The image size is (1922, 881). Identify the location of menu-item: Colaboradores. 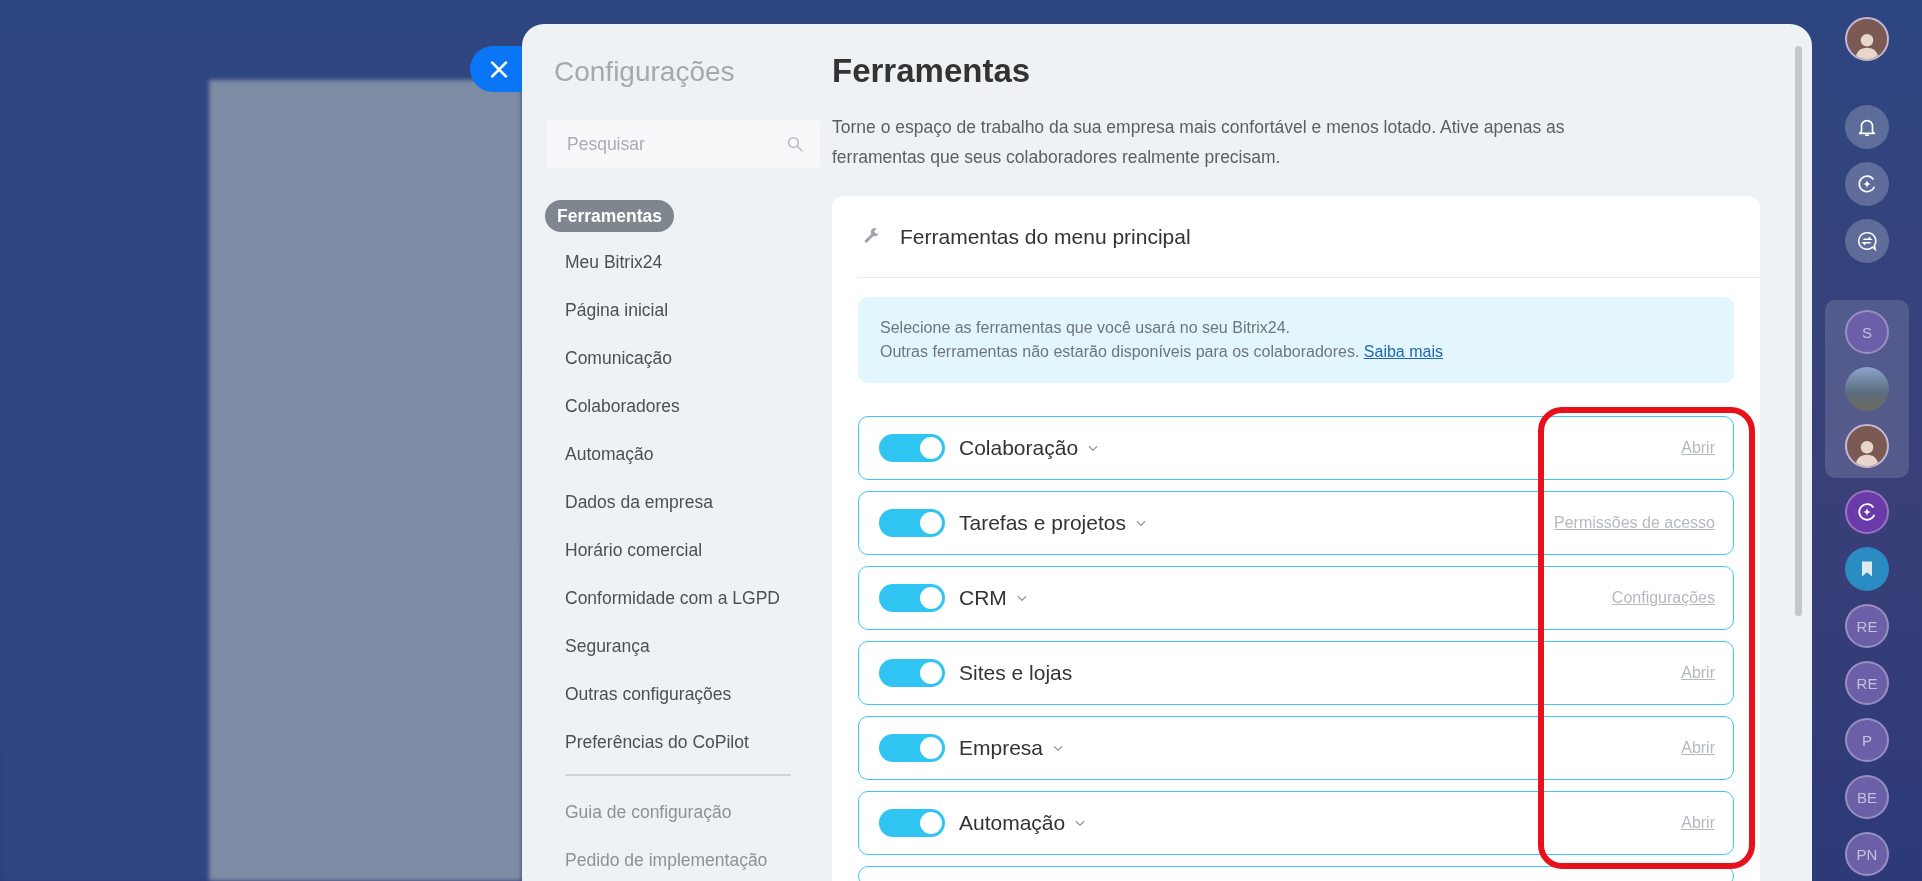
(622, 406).